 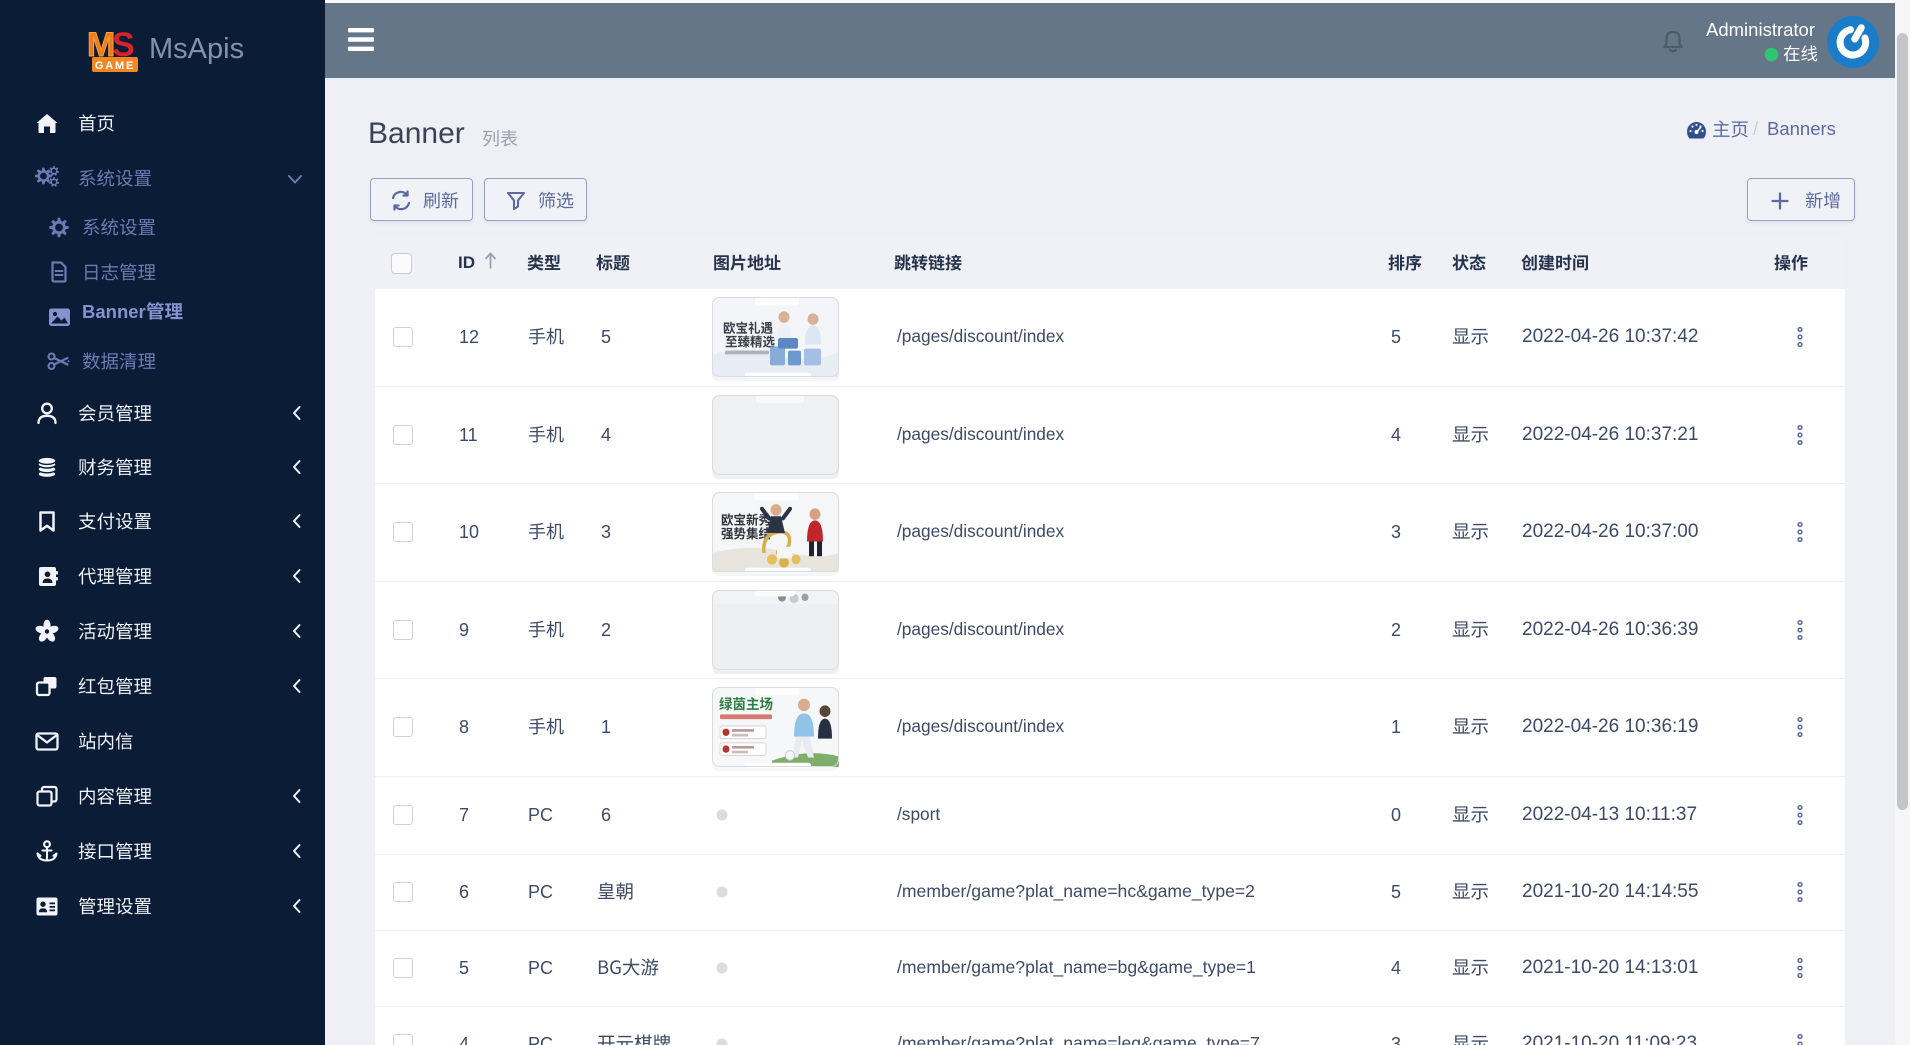 What do you see at coordinates (115, 66) in the screenshot?
I see `svg-text: GAME` at bounding box center [115, 66].